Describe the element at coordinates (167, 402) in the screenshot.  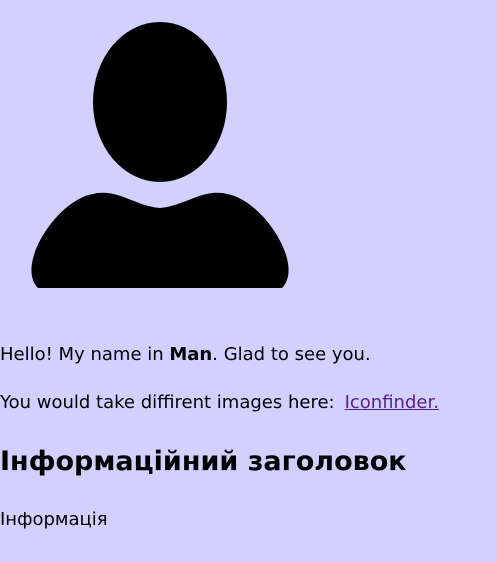
I see `images-label: You would take diffirent images here:` at that location.